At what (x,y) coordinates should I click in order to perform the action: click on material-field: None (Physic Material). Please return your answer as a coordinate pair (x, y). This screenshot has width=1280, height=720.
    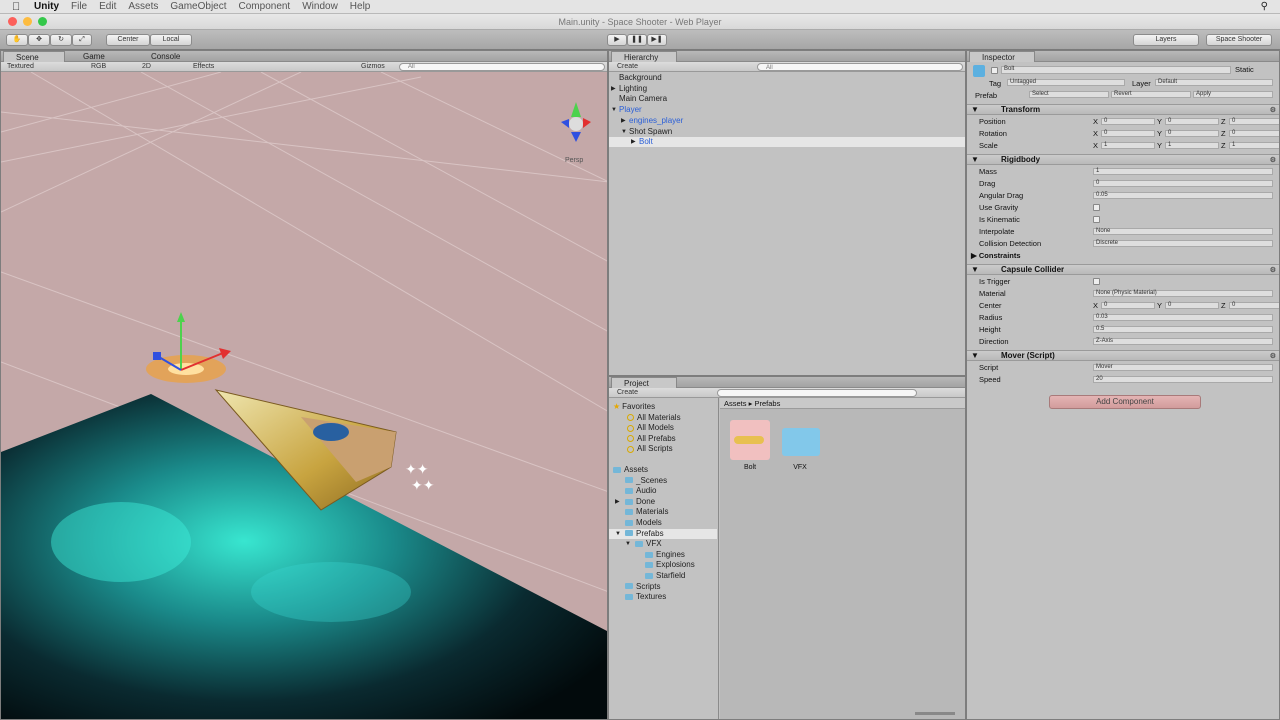
    Looking at the image, I should click on (1183, 293).